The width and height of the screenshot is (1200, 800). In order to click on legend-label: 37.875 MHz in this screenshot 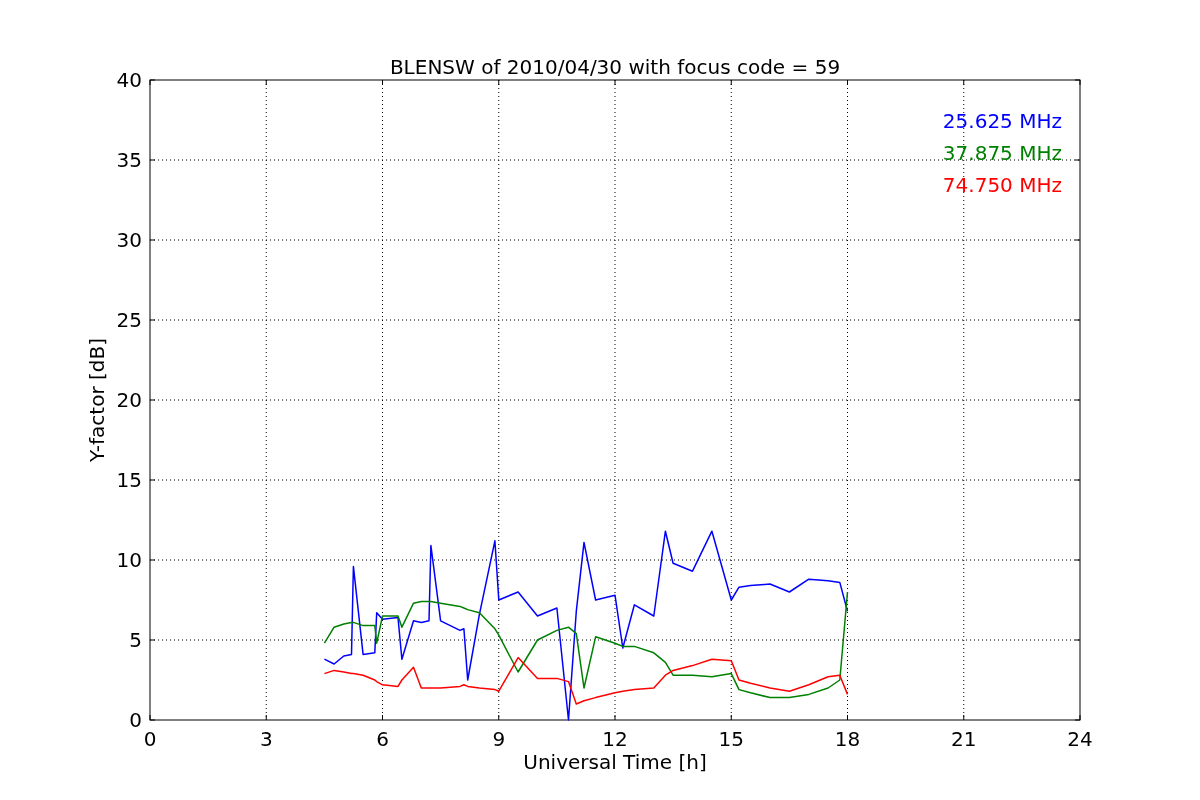, I will do `click(1002, 153)`.